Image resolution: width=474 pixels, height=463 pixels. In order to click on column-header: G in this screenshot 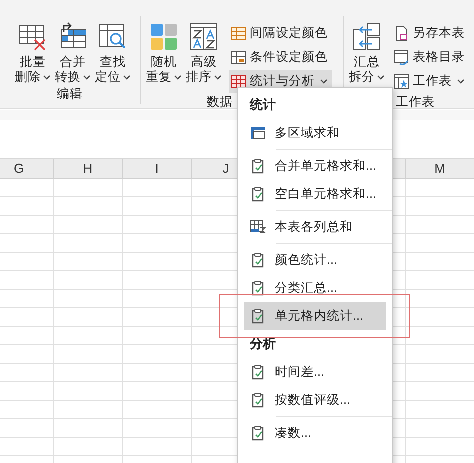, I will do `click(27, 168)`.